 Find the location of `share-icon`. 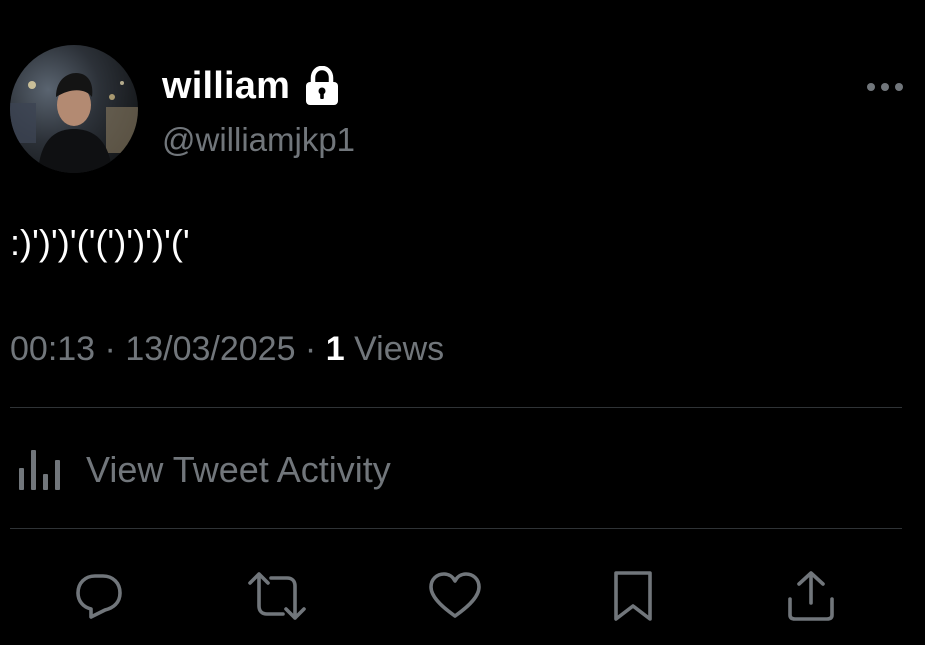

share-icon is located at coordinates (811, 596).